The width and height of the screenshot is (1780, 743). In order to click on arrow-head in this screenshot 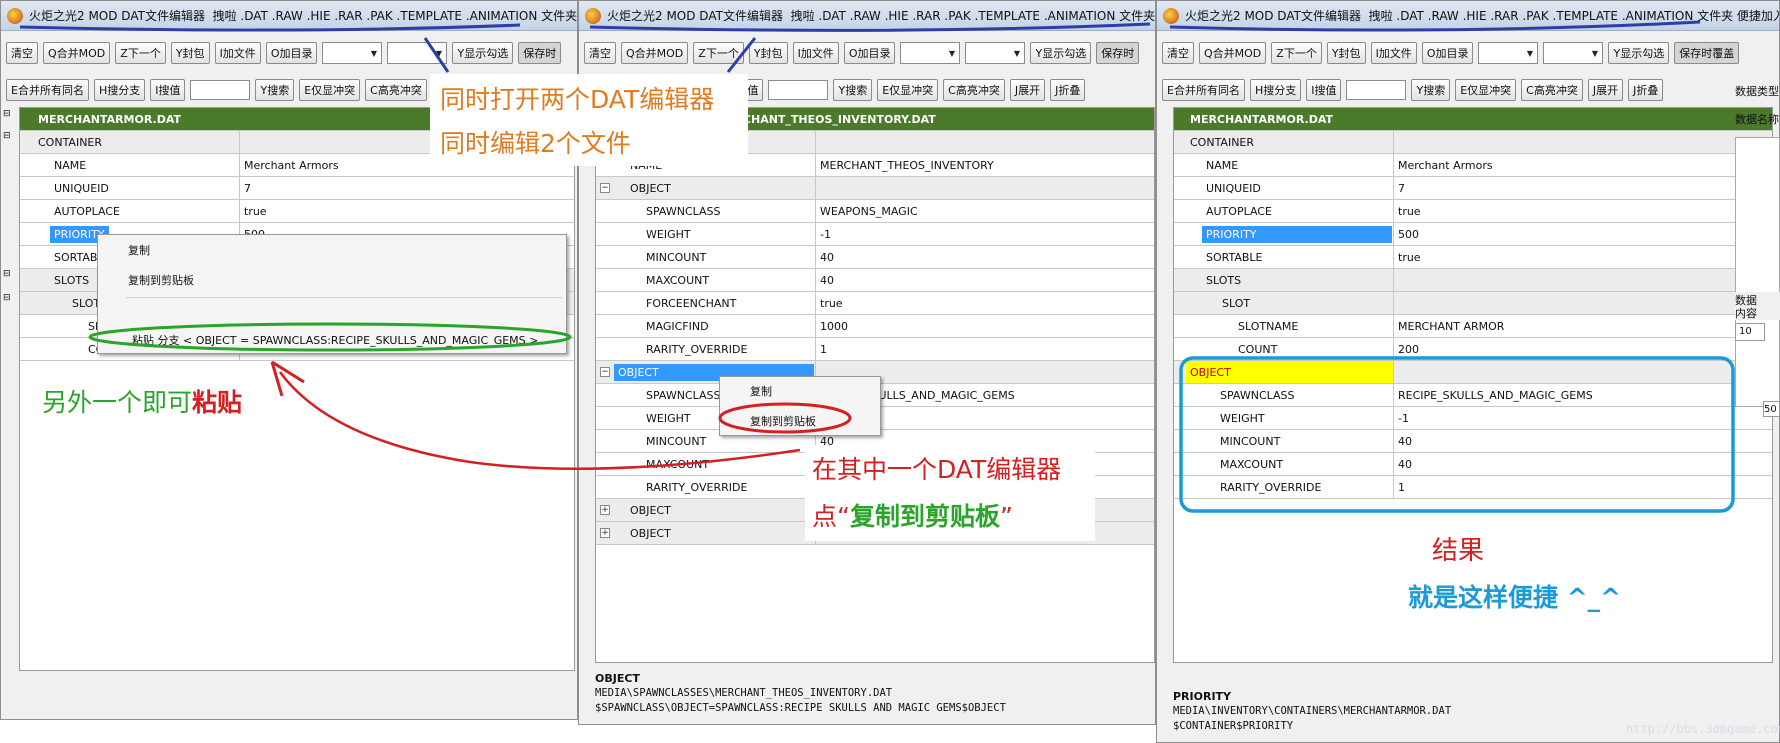, I will do `click(287, 378)`.